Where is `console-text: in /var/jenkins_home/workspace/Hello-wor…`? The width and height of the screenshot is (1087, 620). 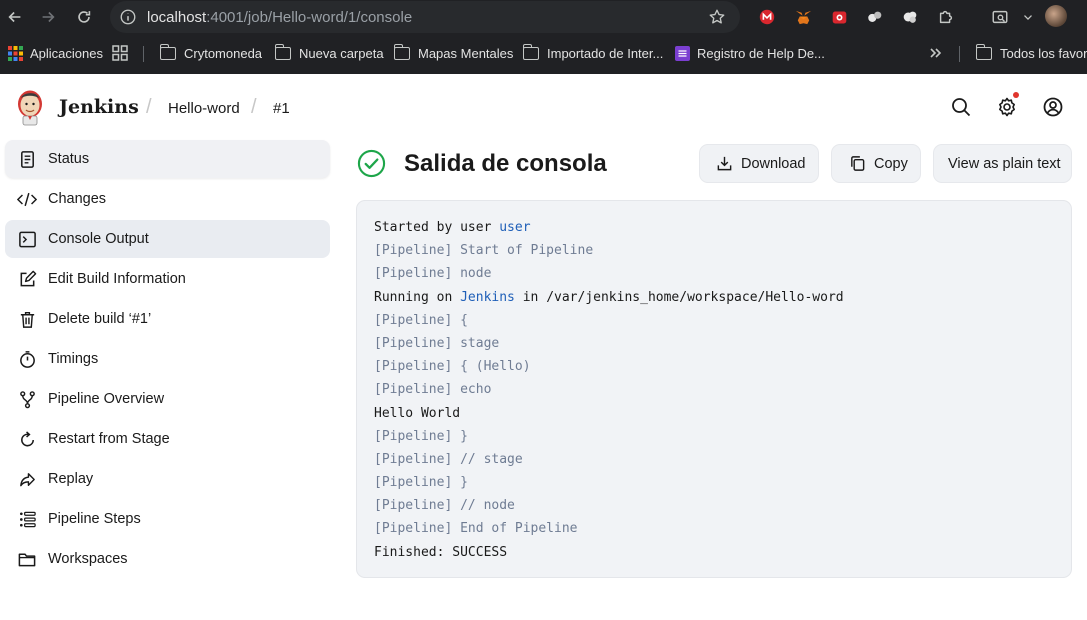
console-text: in /var/jenkins_home/workspace/Hello-wor… is located at coordinates (679, 297).